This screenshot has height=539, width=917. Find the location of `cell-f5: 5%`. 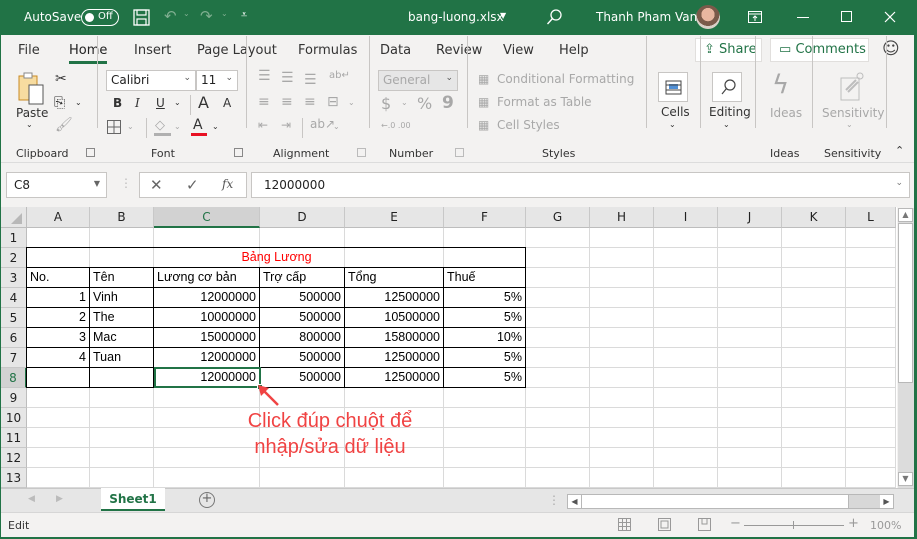

cell-f5: 5% is located at coordinates (484, 318).